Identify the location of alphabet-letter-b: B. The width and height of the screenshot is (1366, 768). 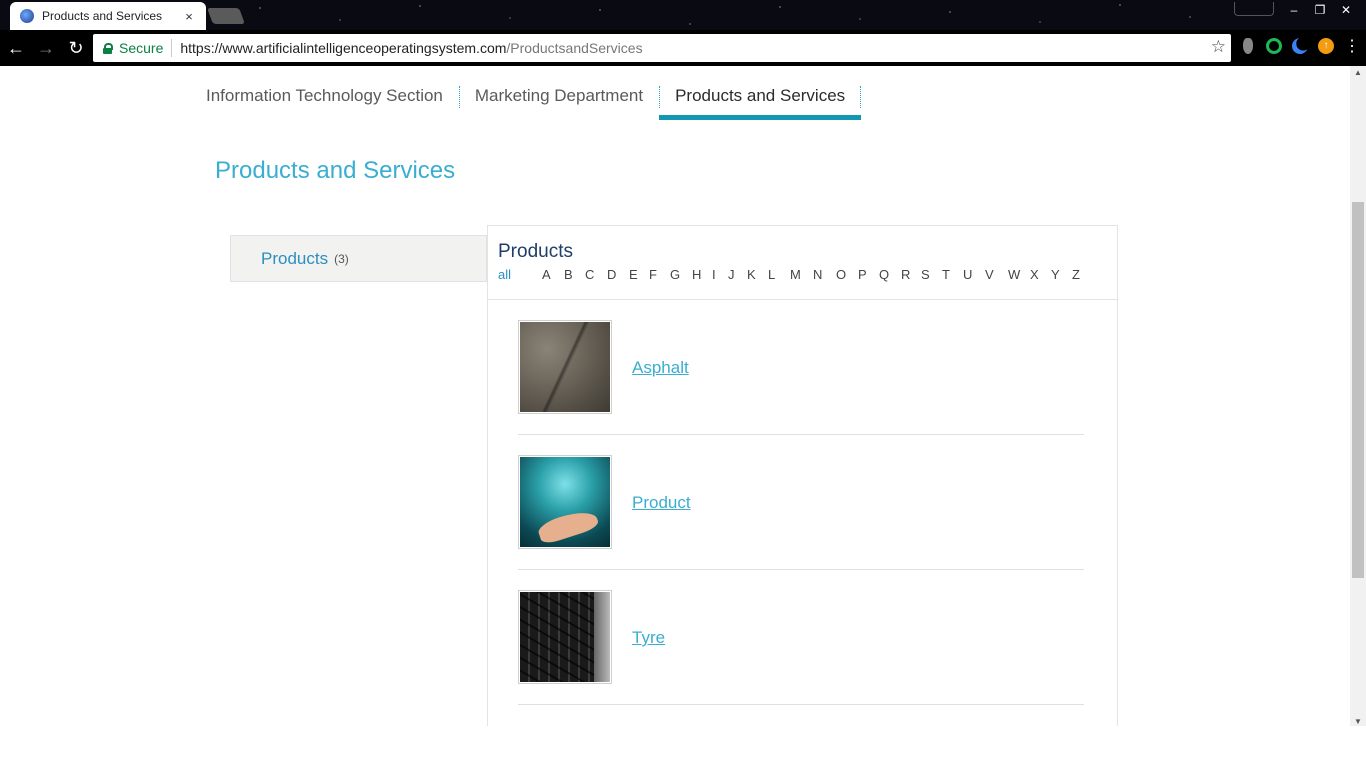
(568, 274).